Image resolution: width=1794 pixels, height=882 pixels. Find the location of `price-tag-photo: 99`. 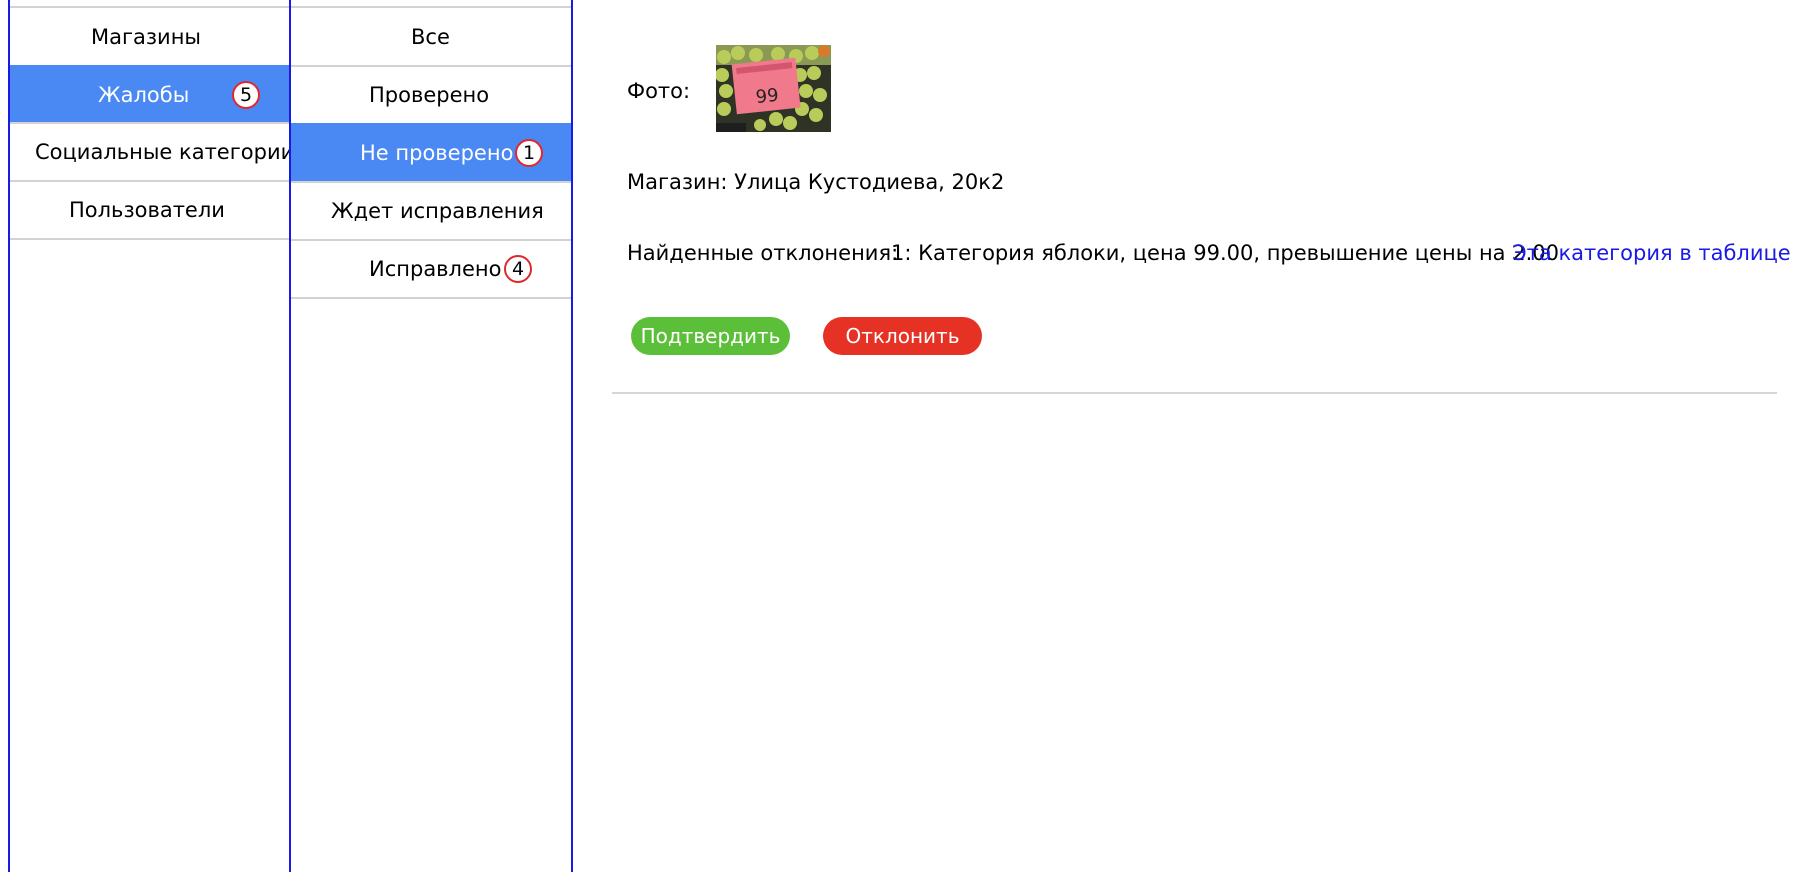

price-tag-photo: 99 is located at coordinates (773, 88).